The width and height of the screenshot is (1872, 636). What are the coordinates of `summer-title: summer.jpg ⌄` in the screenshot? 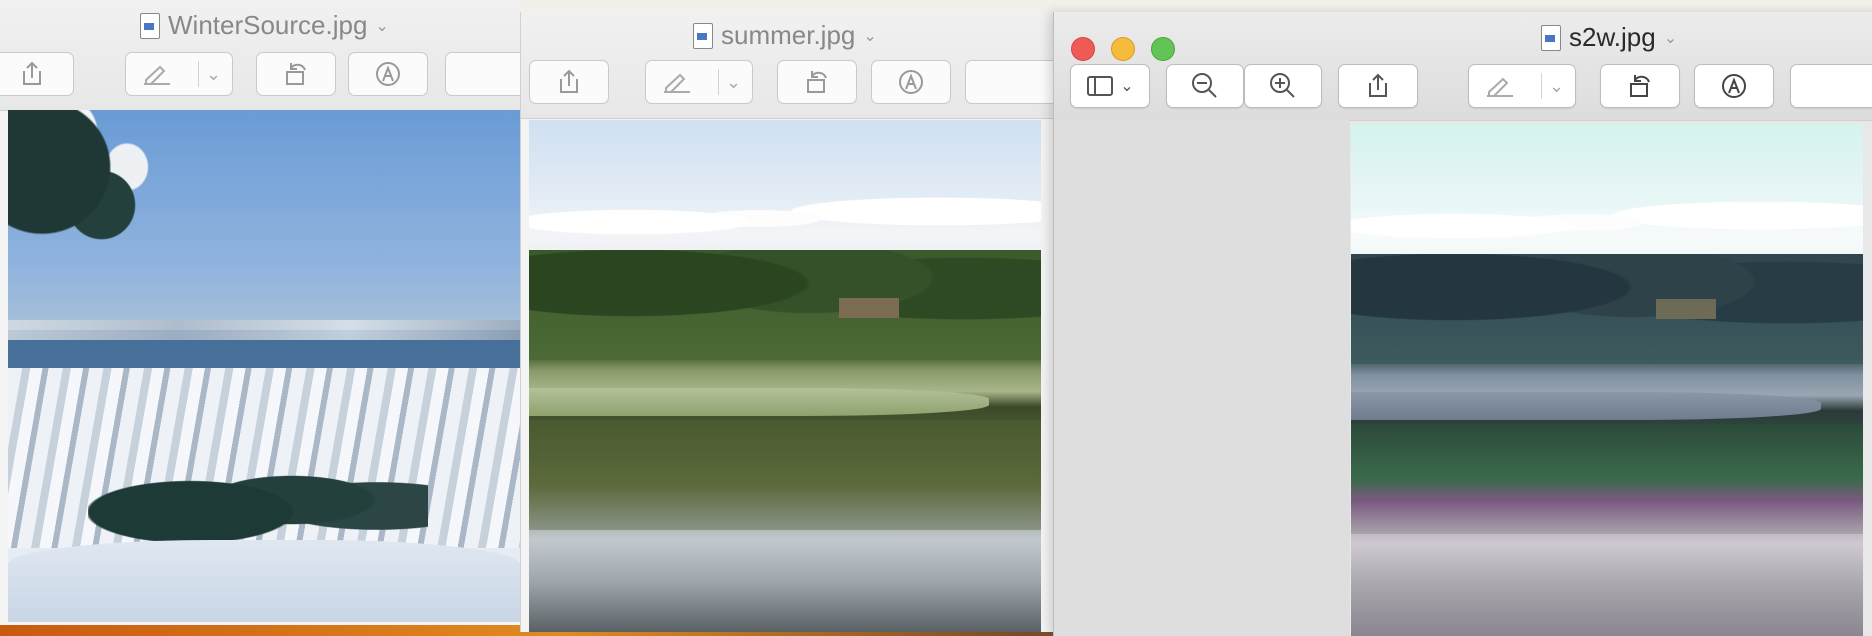 It's located at (785, 35).